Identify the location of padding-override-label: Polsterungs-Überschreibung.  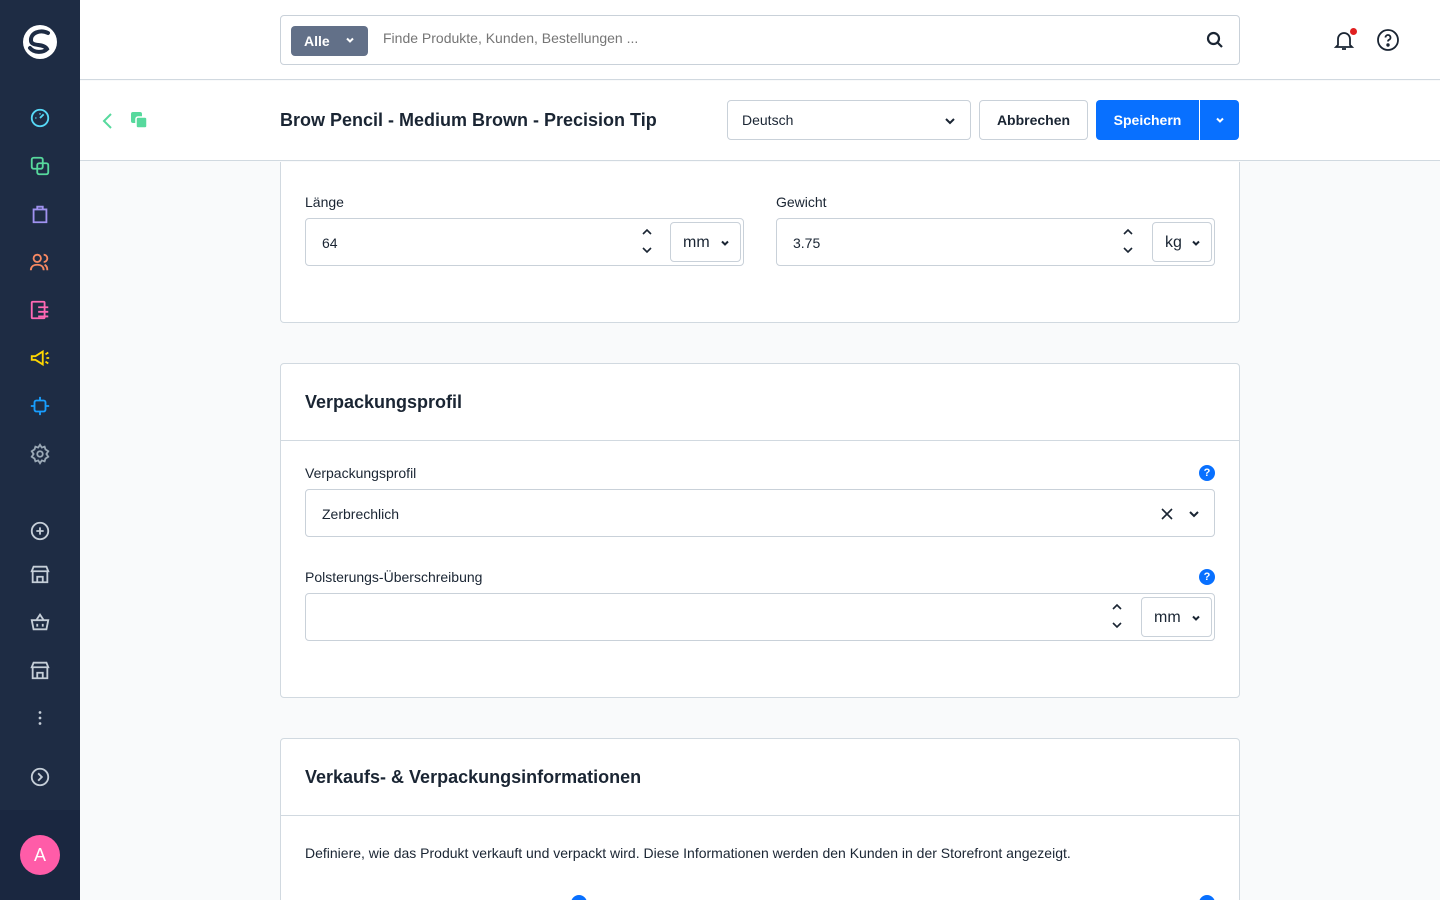
(394, 577).